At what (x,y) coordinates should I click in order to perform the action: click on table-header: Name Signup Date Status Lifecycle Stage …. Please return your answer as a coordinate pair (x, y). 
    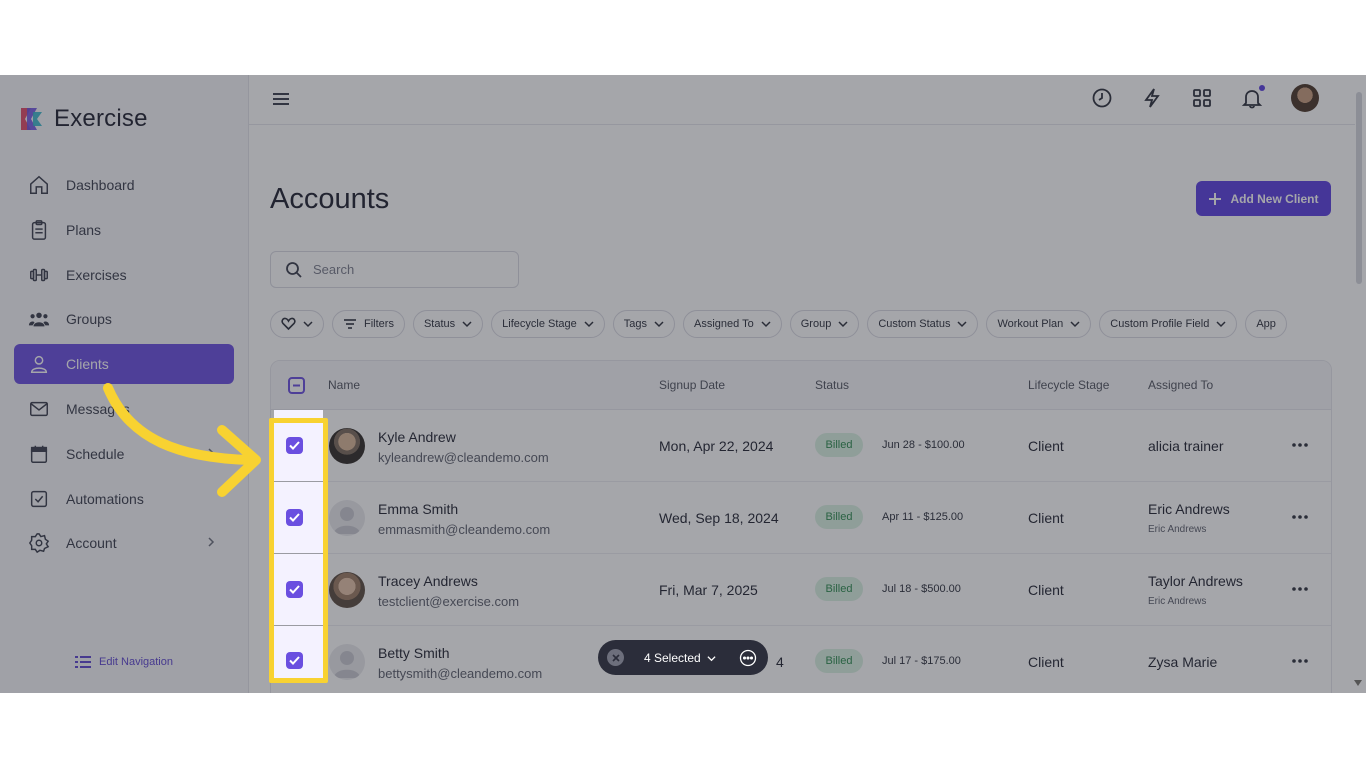
    Looking at the image, I should click on (801, 385).